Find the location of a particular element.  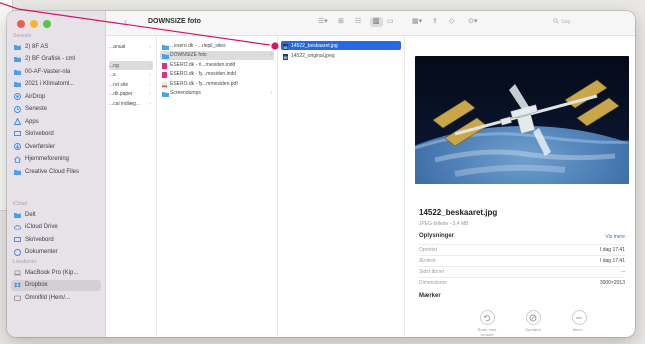

zoom-window-button is located at coordinates (47, 24).